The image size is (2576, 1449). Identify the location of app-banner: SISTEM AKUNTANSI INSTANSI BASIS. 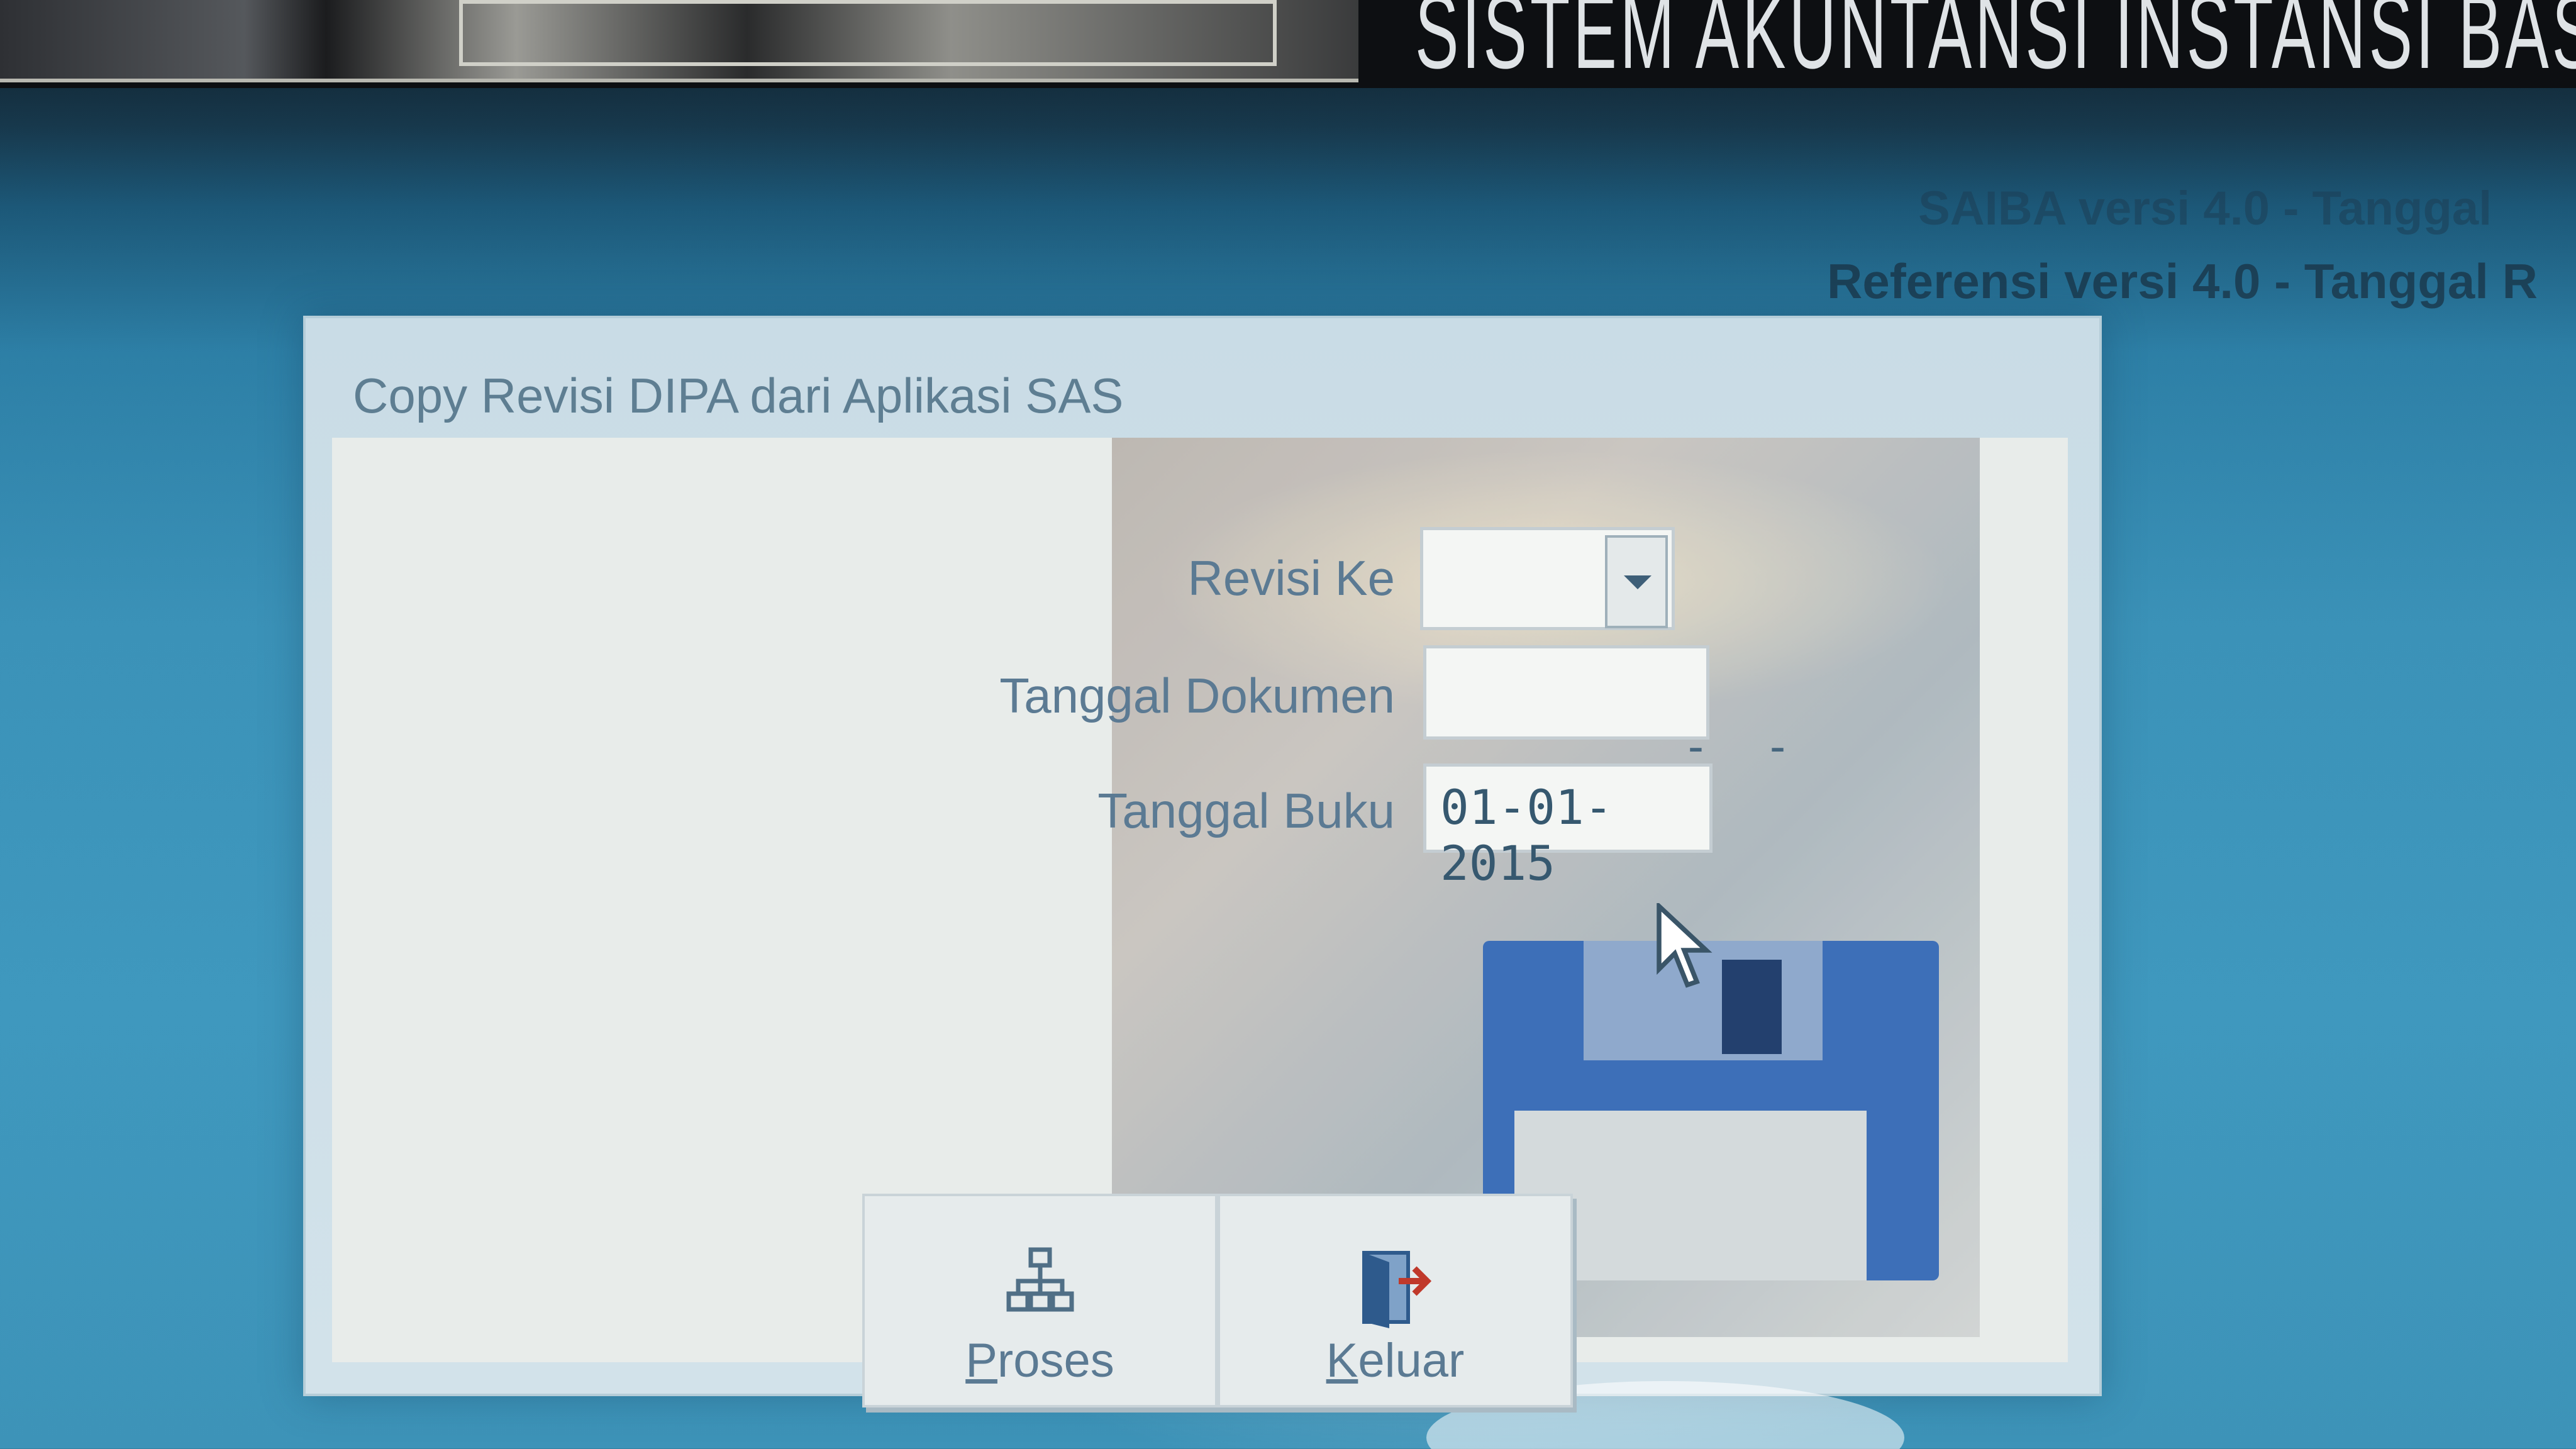
(1288, 45).